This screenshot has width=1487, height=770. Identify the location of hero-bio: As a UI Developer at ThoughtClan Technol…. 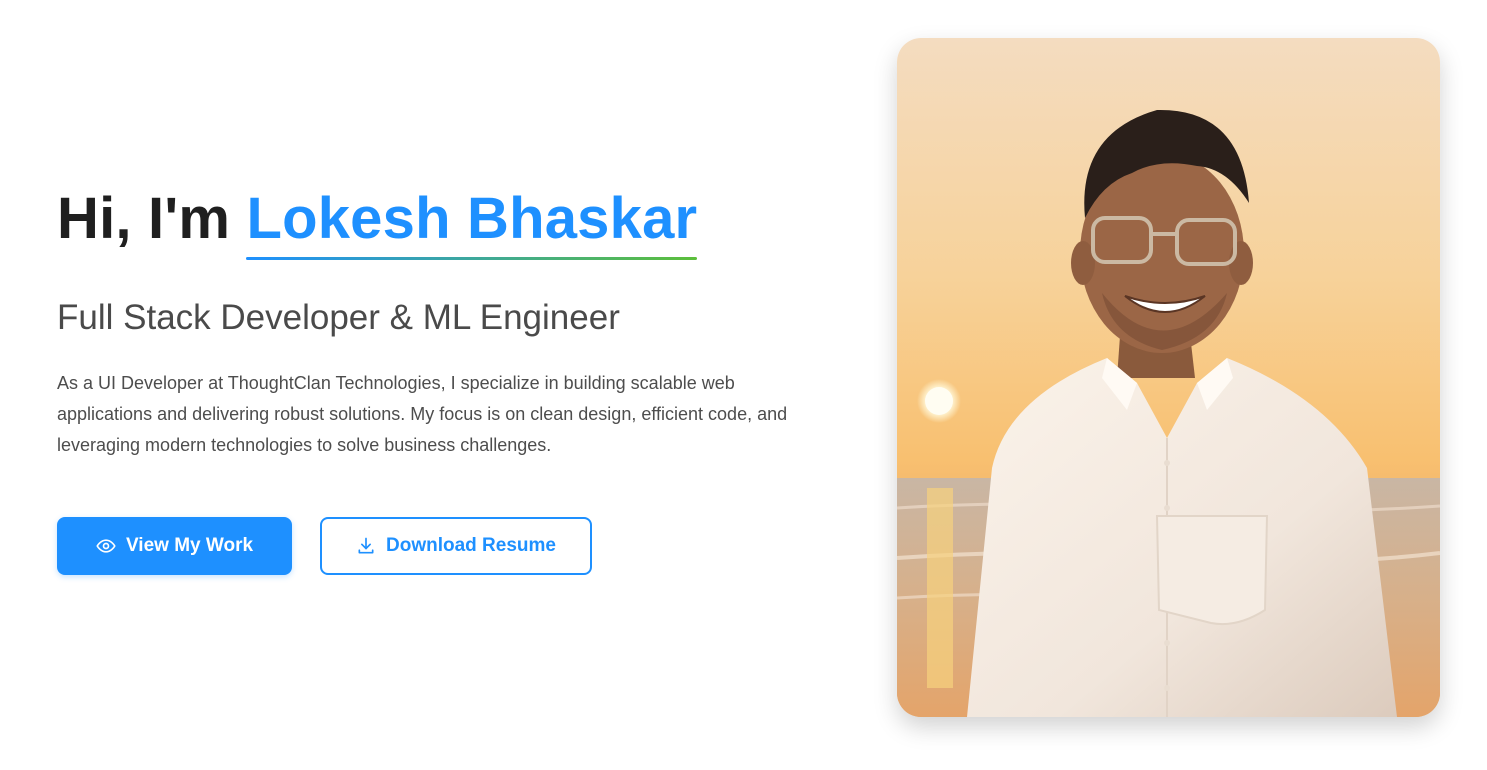
(422, 414).